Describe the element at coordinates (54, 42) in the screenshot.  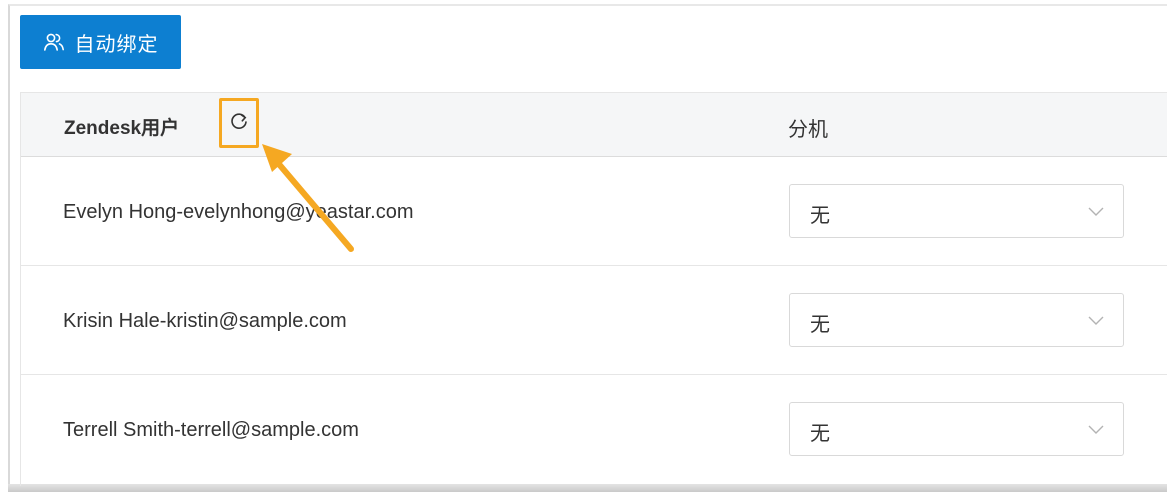
I see `users-icon` at that location.